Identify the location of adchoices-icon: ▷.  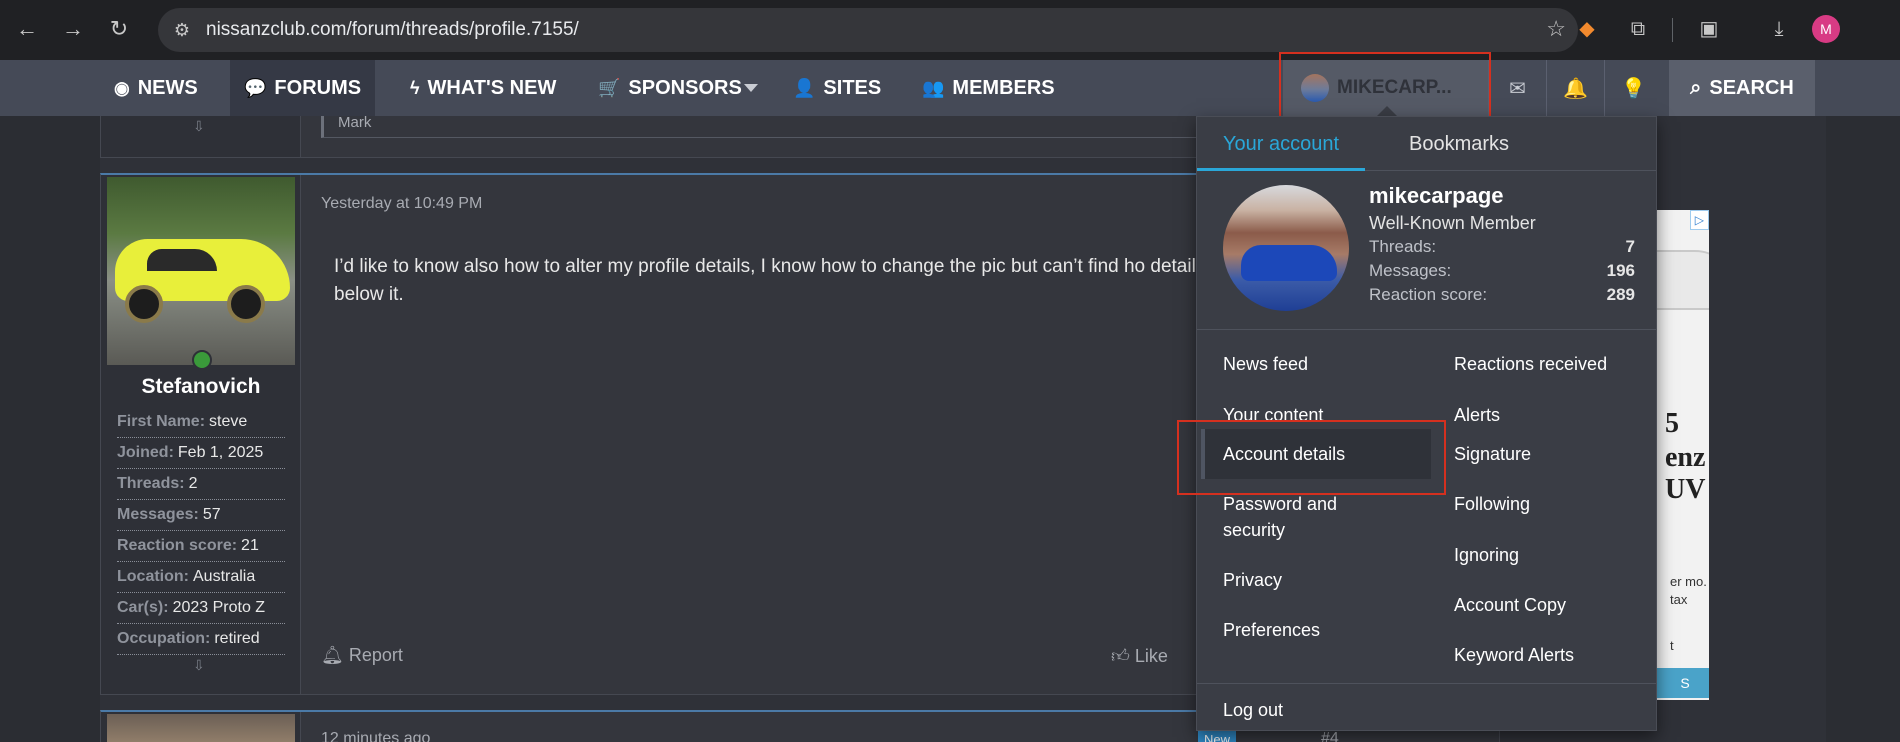
(1699, 220).